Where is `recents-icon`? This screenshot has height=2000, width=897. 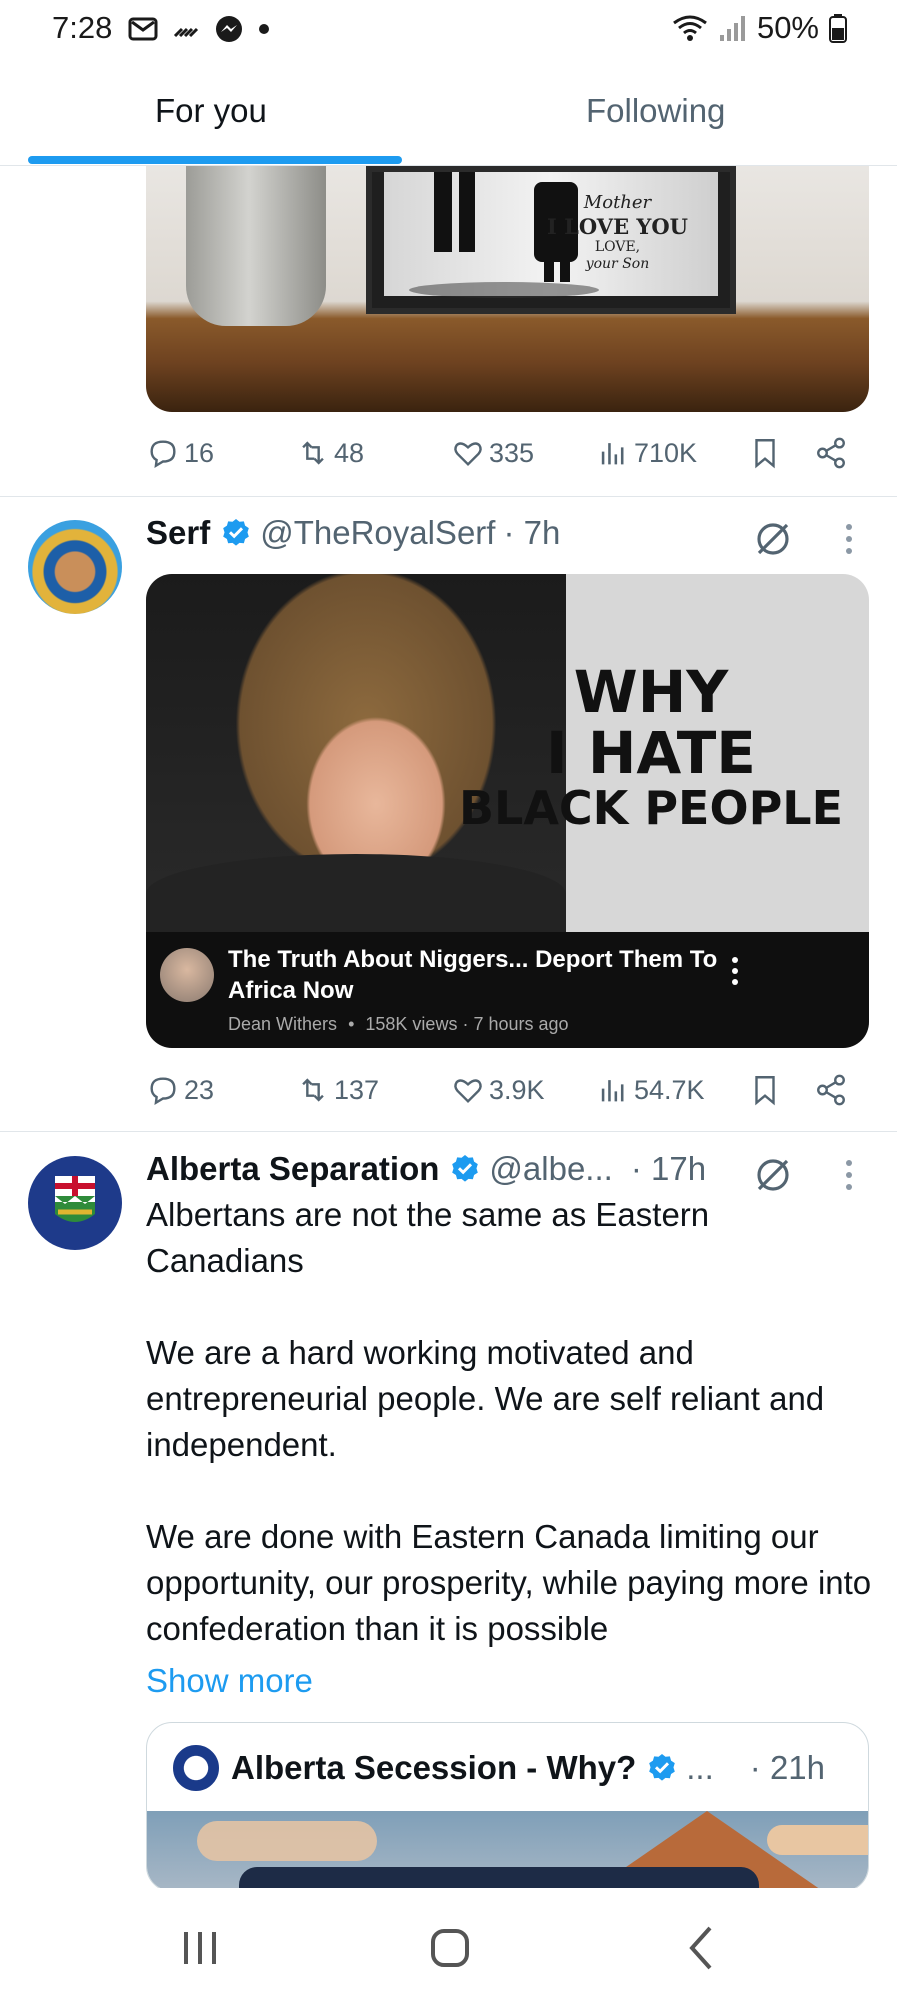
recents-icon is located at coordinates (200, 1948).